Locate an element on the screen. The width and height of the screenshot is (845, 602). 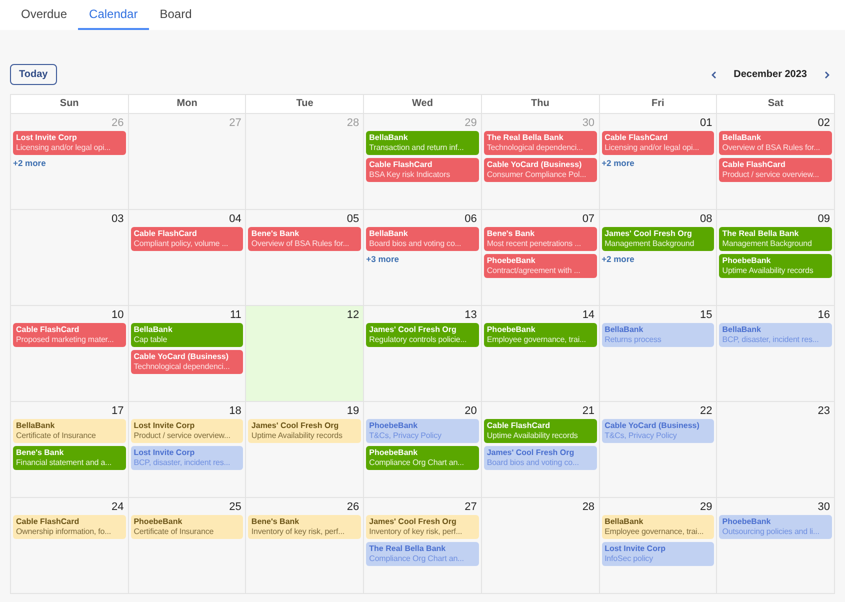
event-detail: BSA Key risk Indicators is located at coordinates (410, 174).